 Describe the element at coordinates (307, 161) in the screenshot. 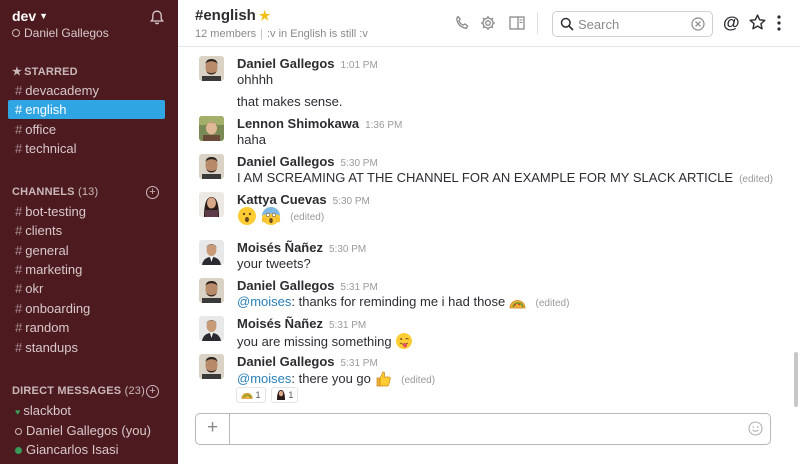

I see `message-author: Daniel Gallegos 5:30 PM` at that location.